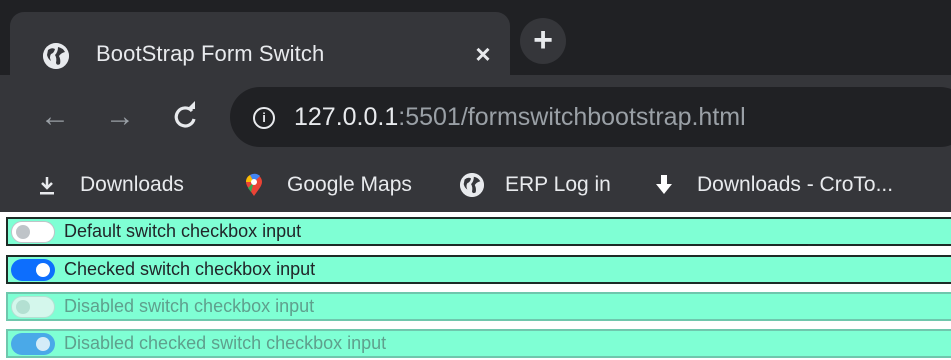  Describe the element at coordinates (210, 53) in the screenshot. I see `tab-title: BootStrap Form Switch` at that location.